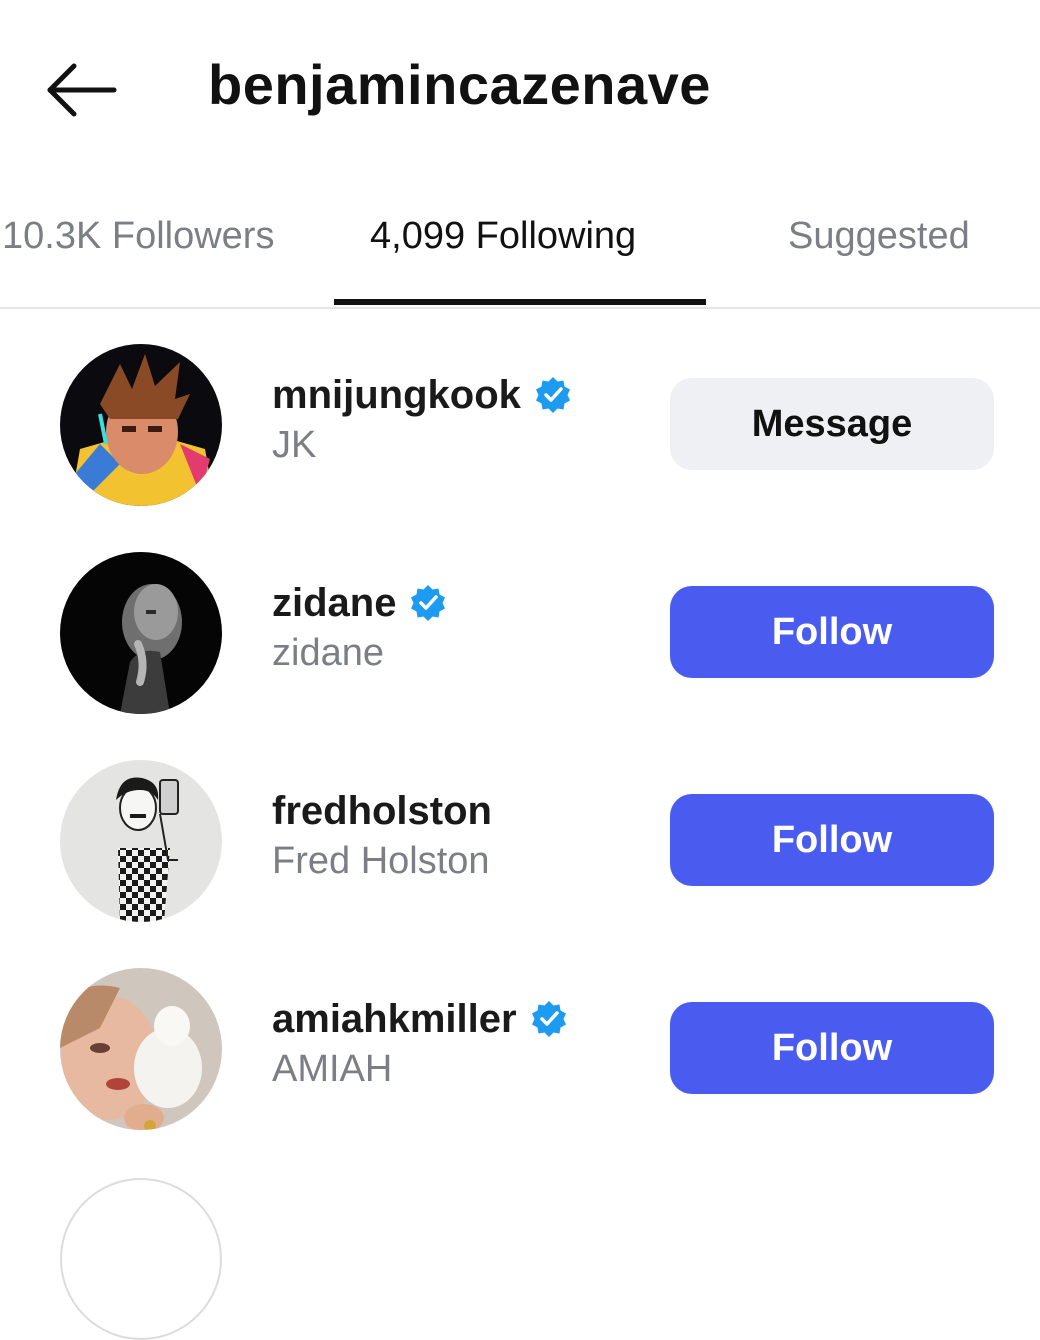 The image size is (1040, 1340). Describe the element at coordinates (381, 861) in the screenshot. I see `account-full-name: Fred Holston` at that location.